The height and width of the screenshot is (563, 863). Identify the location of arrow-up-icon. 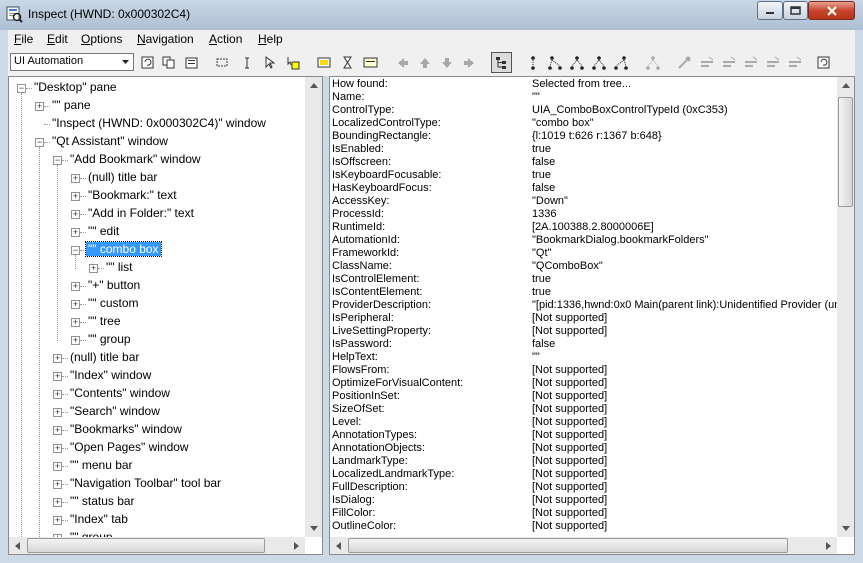
(424, 62).